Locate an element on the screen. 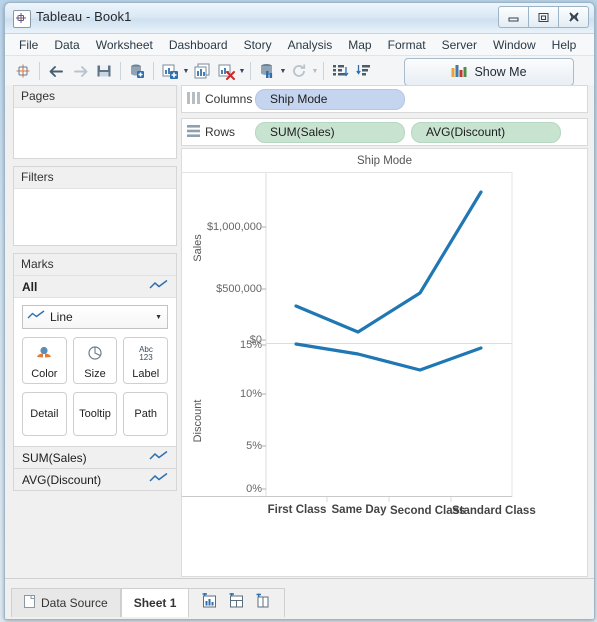 This screenshot has width=597, height=622. filters-card: Filters is located at coordinates (95, 206).